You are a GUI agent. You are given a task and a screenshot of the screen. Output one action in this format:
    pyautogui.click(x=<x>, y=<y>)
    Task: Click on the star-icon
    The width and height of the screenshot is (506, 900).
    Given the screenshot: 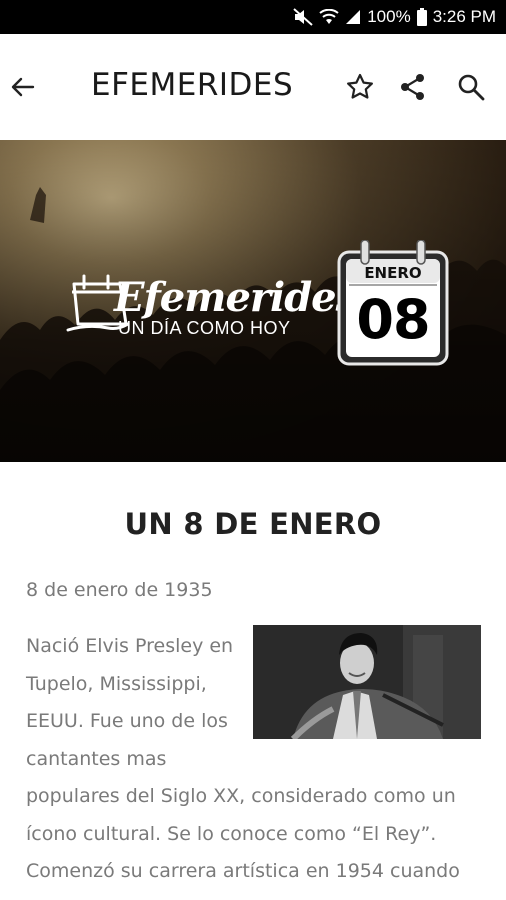 What is the action you would take?
    pyautogui.click(x=360, y=87)
    